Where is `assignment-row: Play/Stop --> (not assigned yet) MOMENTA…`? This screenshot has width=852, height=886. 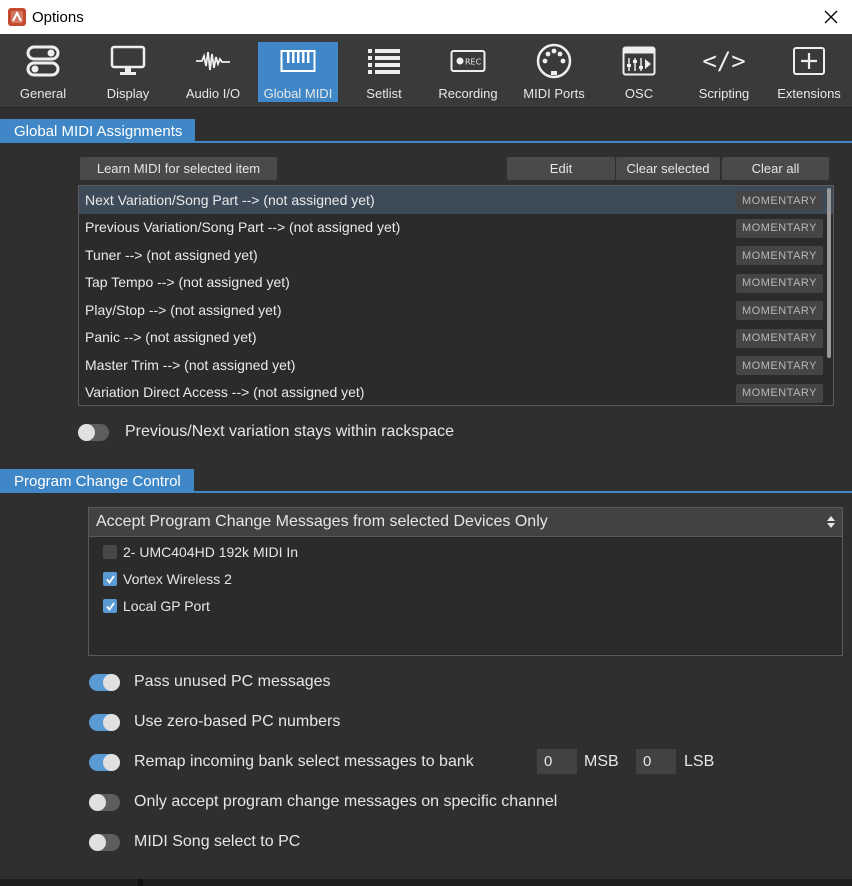 assignment-row: Play/Stop --> (not assigned yet) MOMENTA… is located at coordinates (456, 310).